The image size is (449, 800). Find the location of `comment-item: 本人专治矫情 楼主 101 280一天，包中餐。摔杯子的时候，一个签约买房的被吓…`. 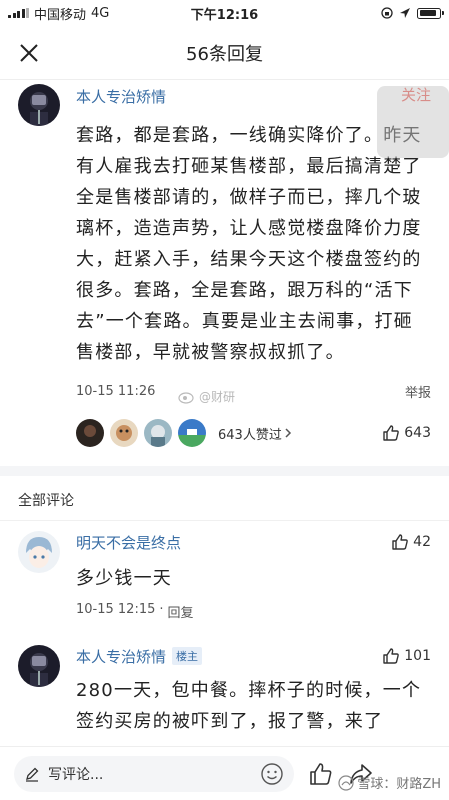

comment-item: 本人专治矫情 楼主 101 280一天，包中餐。摔杯子的时候，一个签约买房的被吓… is located at coordinates (224, 679).